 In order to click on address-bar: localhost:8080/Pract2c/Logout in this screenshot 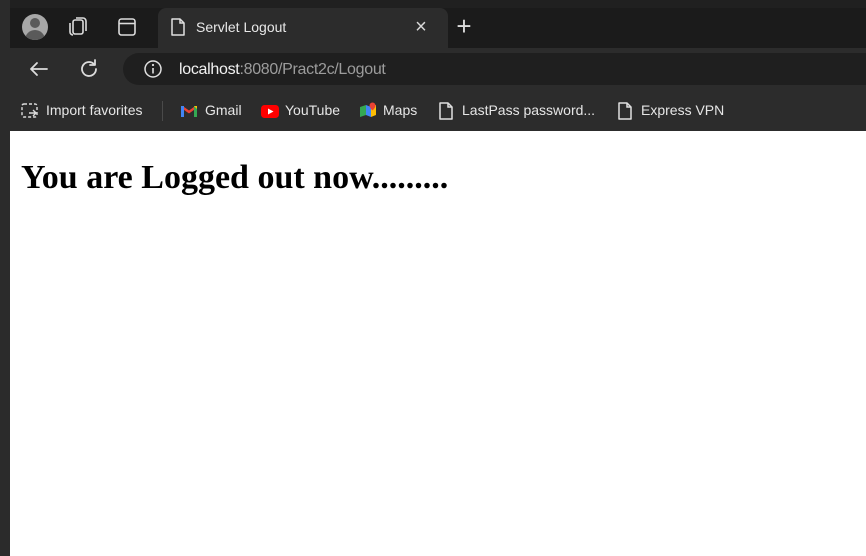, I will do `click(494, 69)`.